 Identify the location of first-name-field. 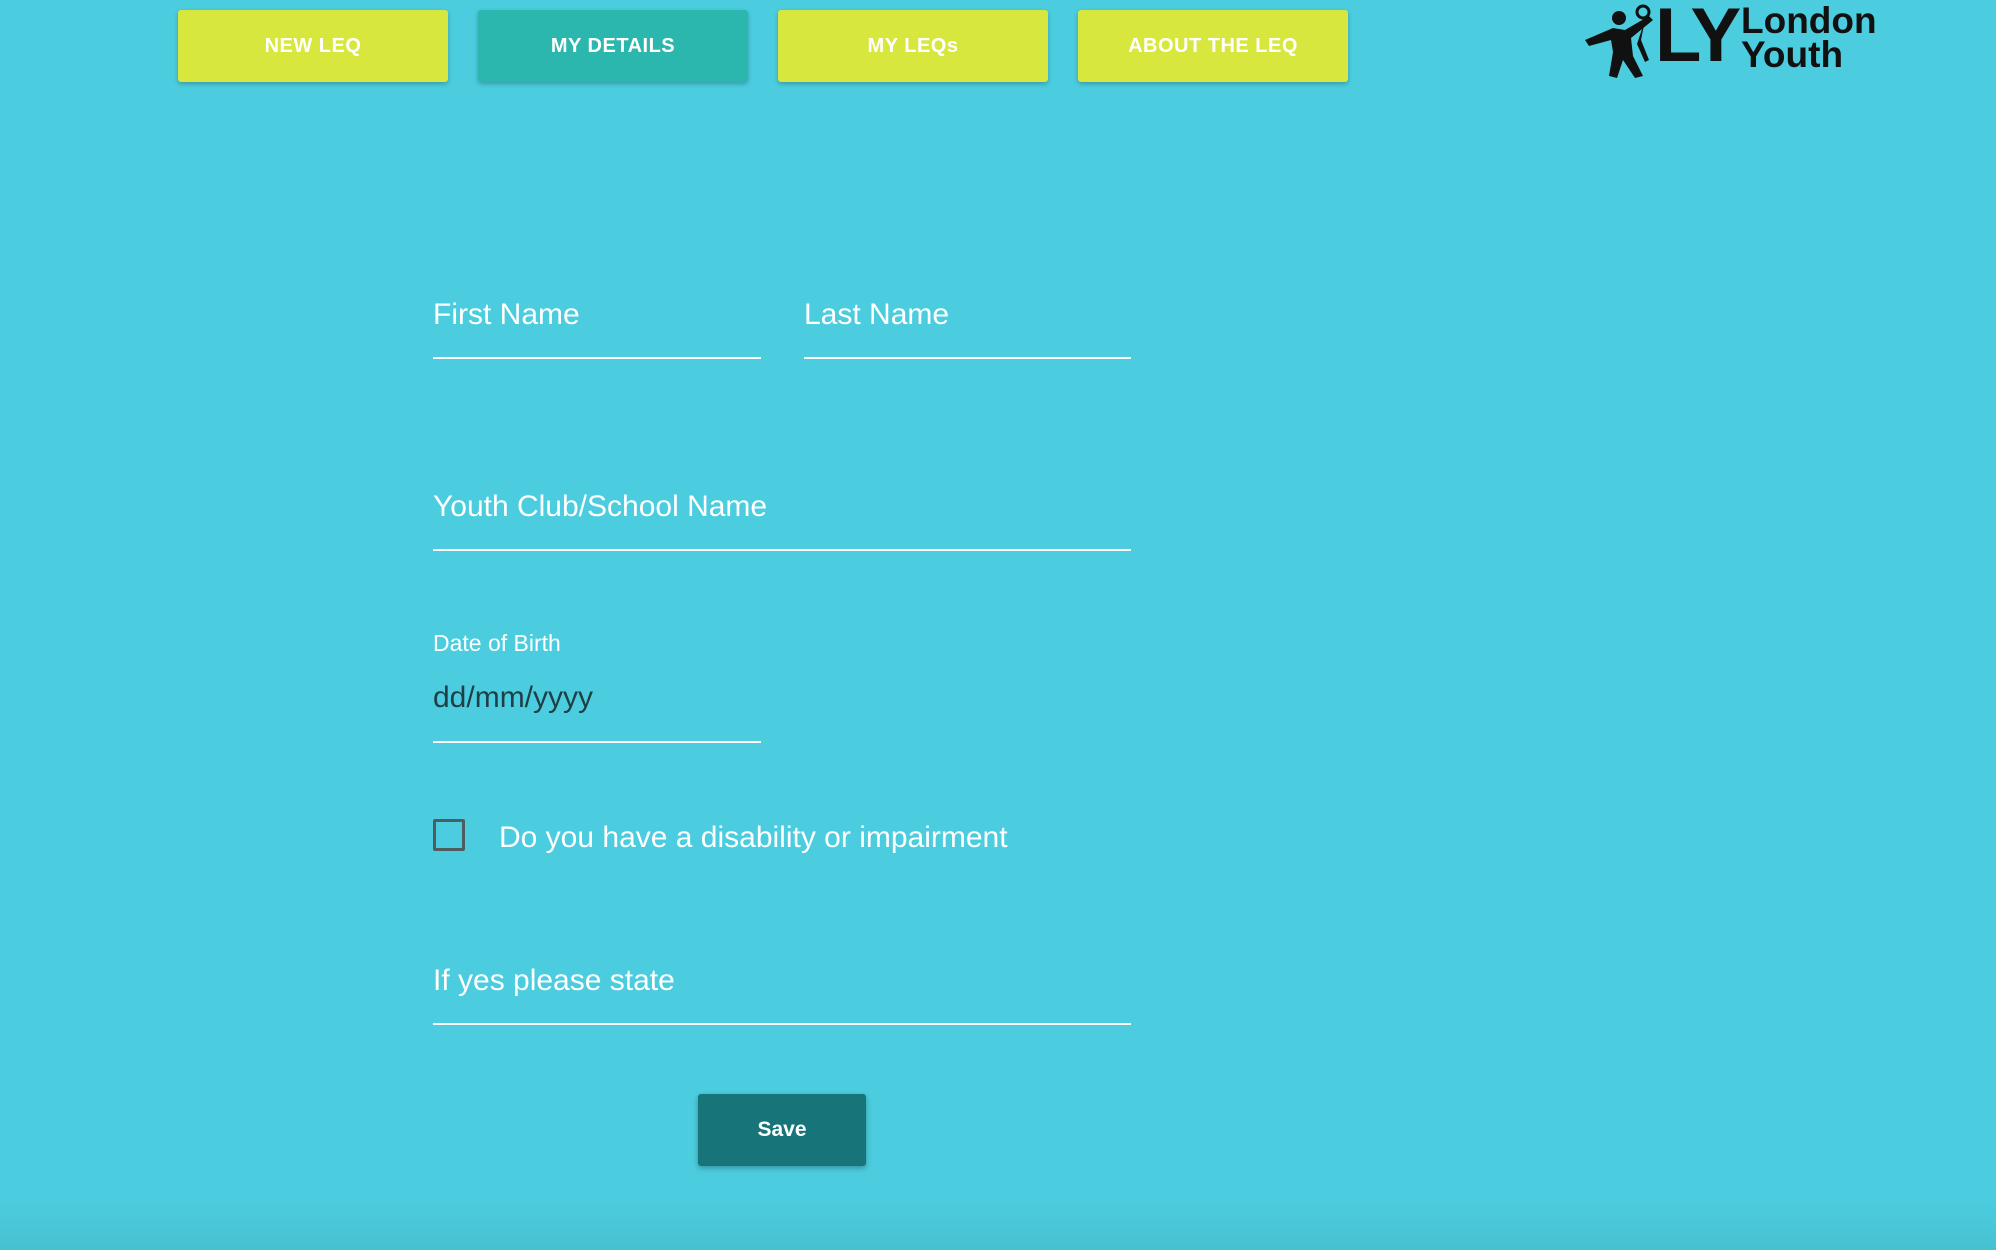
(597, 322).